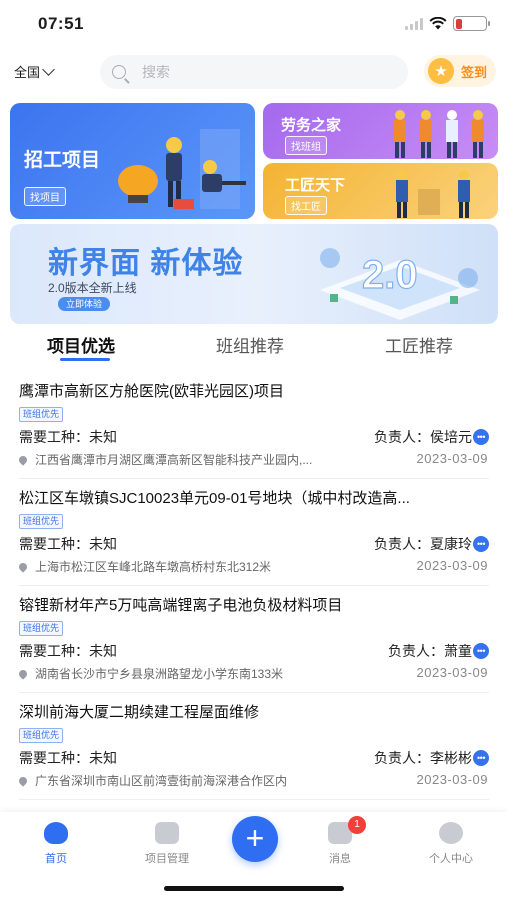 The width and height of the screenshot is (507, 900). What do you see at coordinates (56, 859) in the screenshot?
I see `tabbar-home-label: 首页` at bounding box center [56, 859].